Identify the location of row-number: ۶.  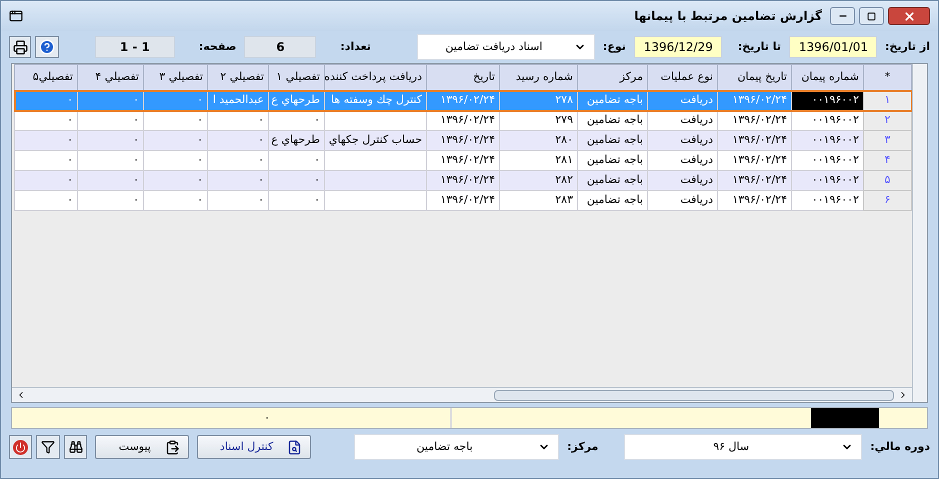
(888, 200).